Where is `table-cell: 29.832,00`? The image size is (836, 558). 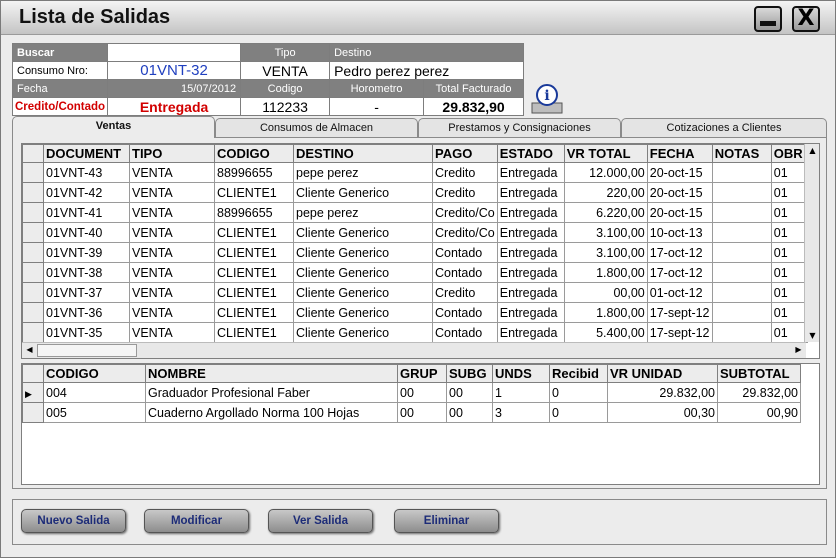
table-cell: 29.832,00 is located at coordinates (759, 392).